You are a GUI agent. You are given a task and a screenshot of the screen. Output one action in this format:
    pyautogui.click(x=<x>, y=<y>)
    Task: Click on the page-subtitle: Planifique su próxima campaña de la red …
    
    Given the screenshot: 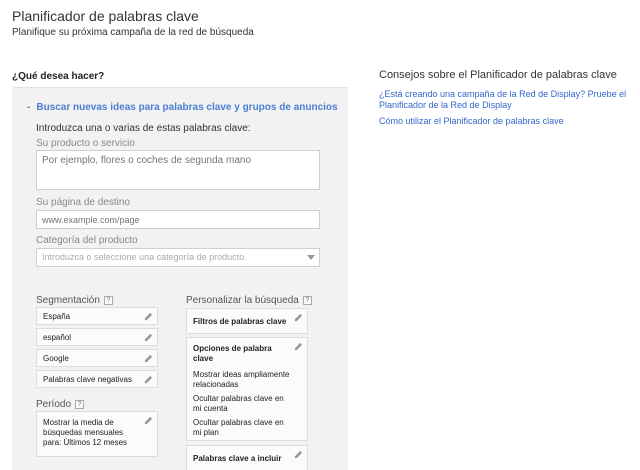 What is the action you would take?
    pyautogui.click(x=133, y=32)
    